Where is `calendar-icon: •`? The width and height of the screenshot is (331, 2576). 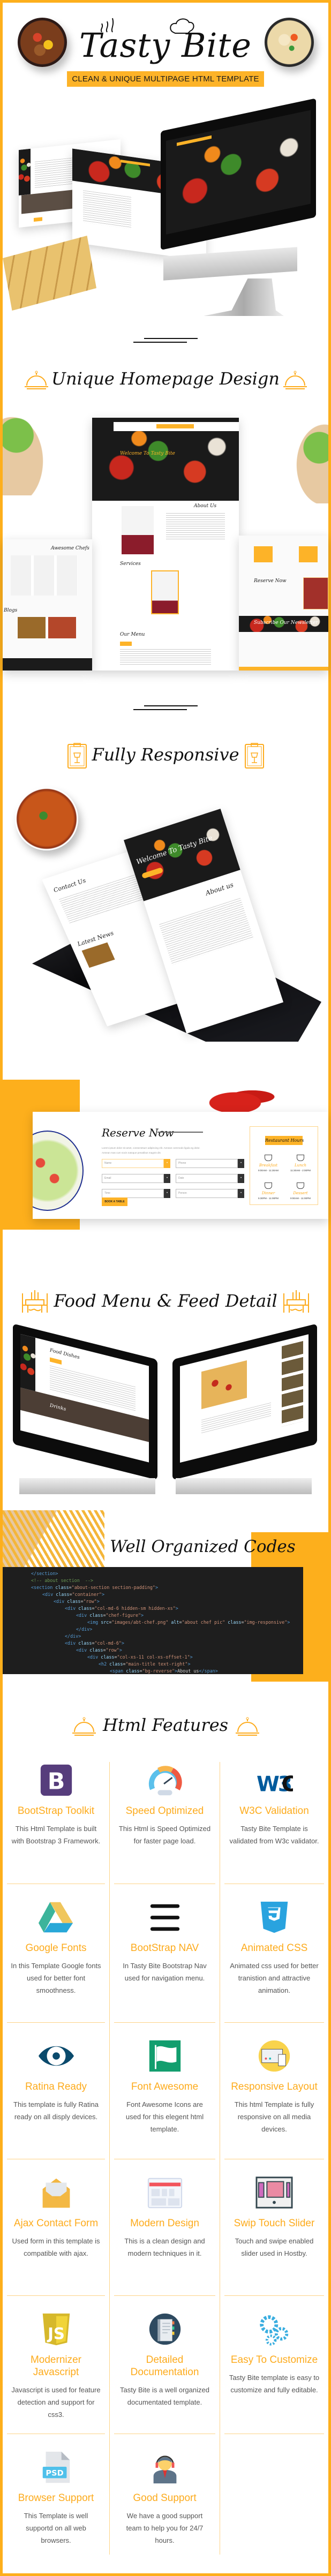 calendar-icon: • is located at coordinates (241, 1178).